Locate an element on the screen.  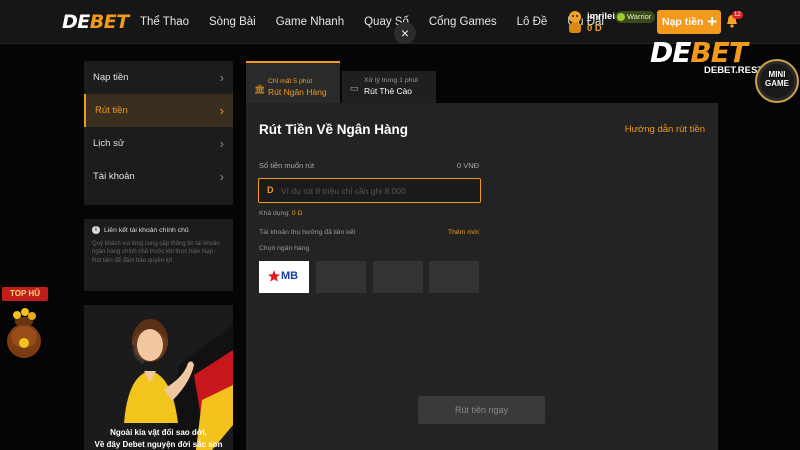
add-account-link: Thêm mới is located at coordinates (463, 232).